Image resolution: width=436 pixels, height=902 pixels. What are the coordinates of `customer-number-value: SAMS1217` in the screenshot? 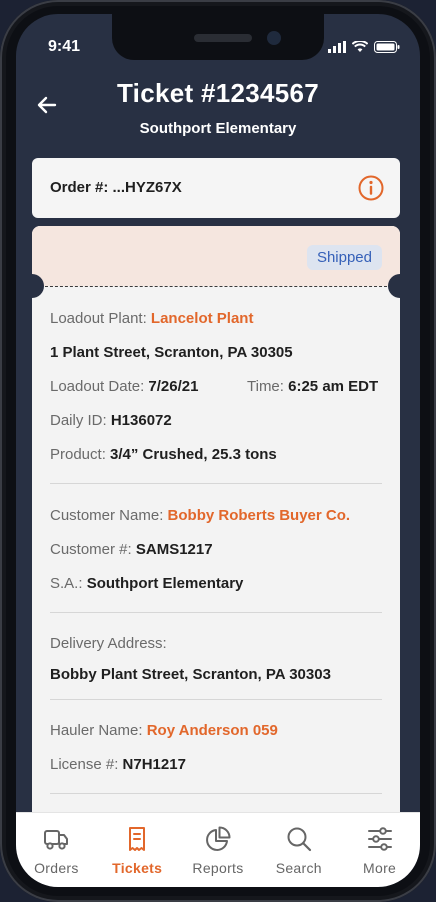 It's located at (174, 549).